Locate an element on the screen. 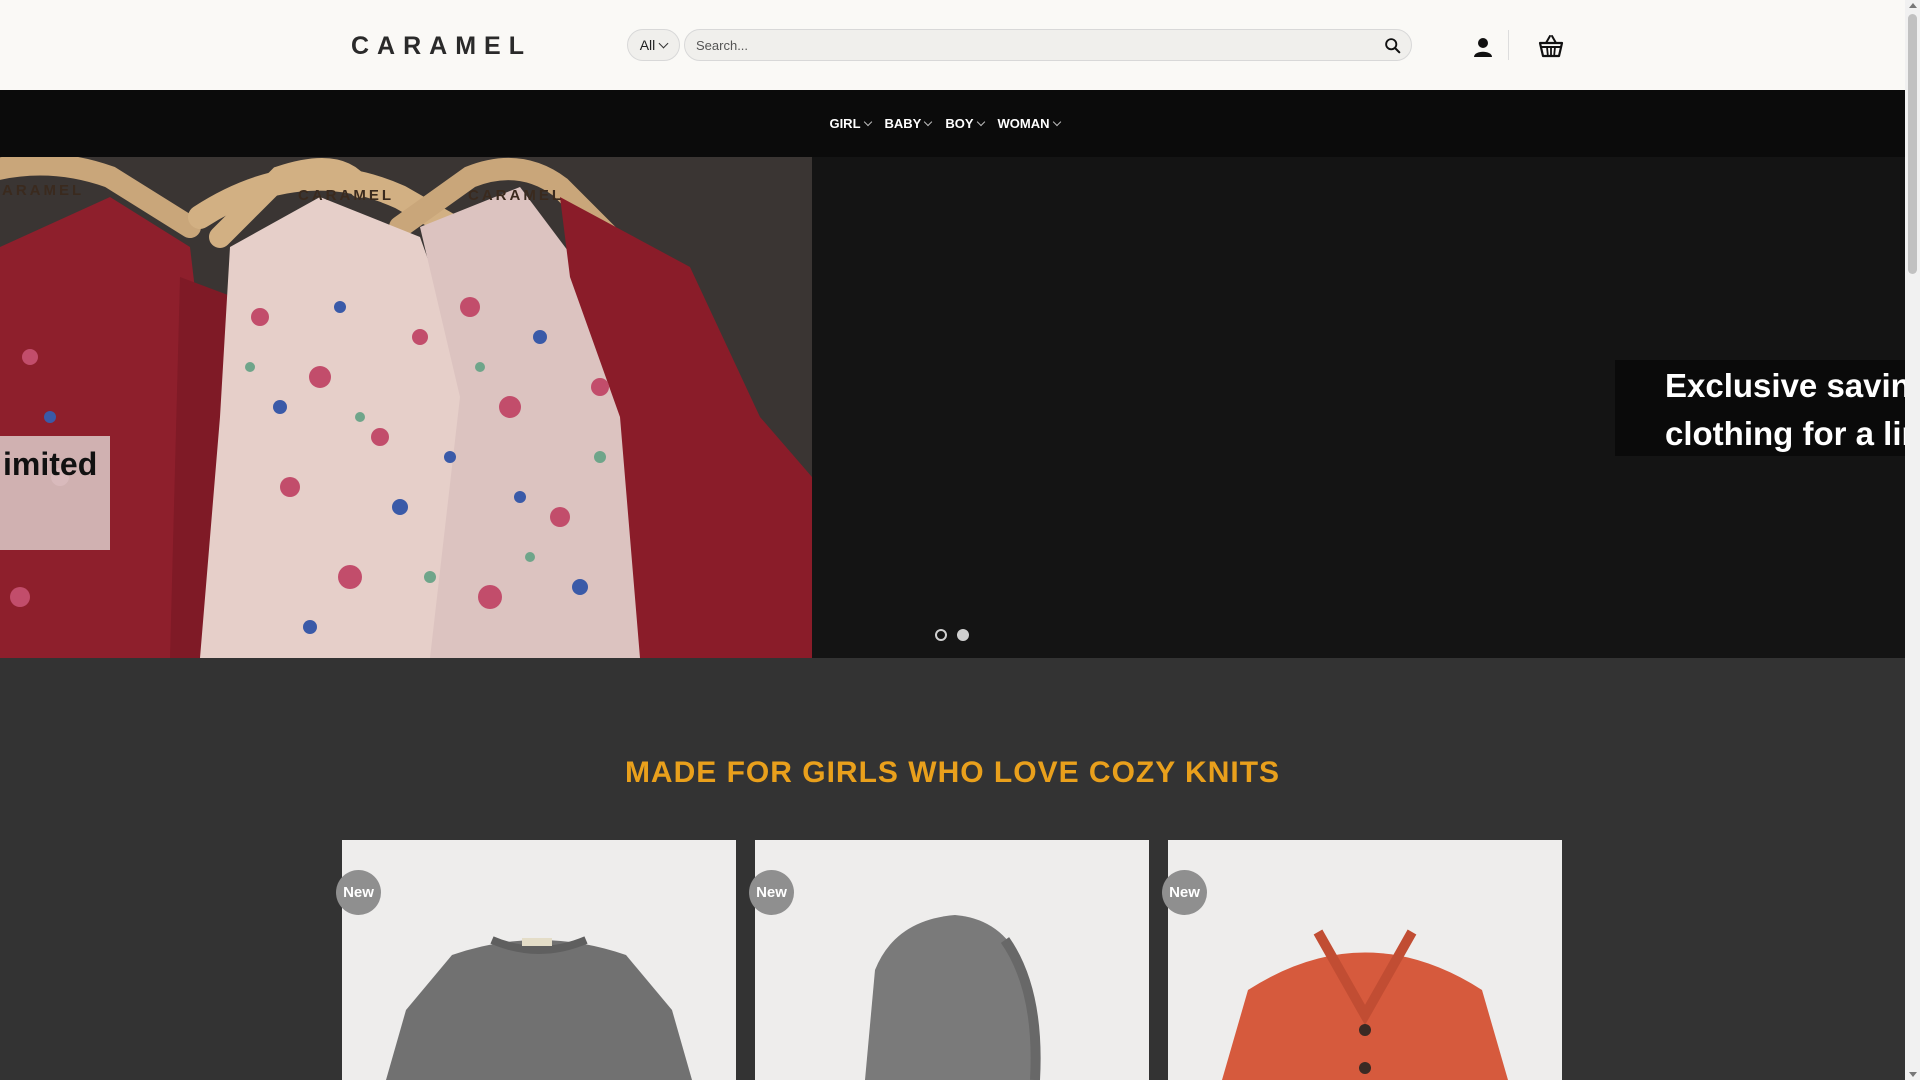 The image size is (1920, 1080). header-divider is located at coordinates (1508, 45).